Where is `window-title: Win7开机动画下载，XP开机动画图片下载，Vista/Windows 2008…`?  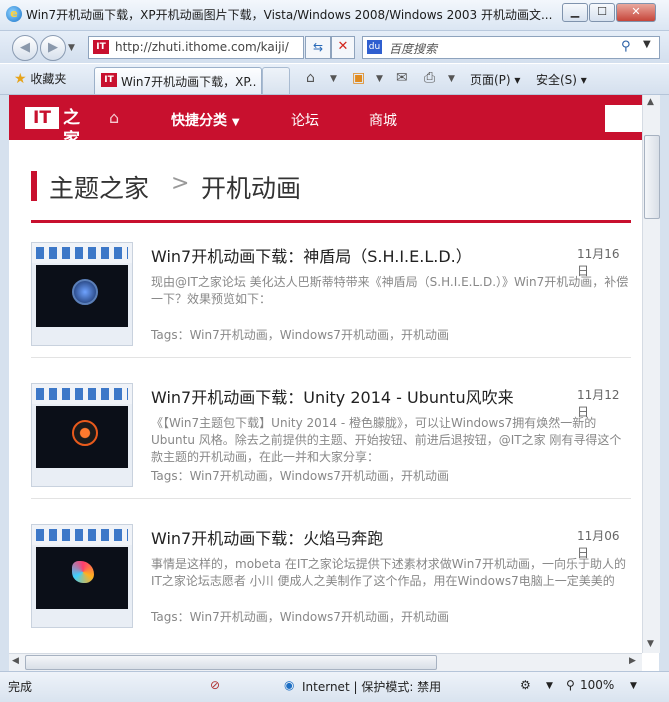 window-title: Win7开机动画下载，XP开机动画图片下载，Vista/Windows 2008… is located at coordinates (289, 15).